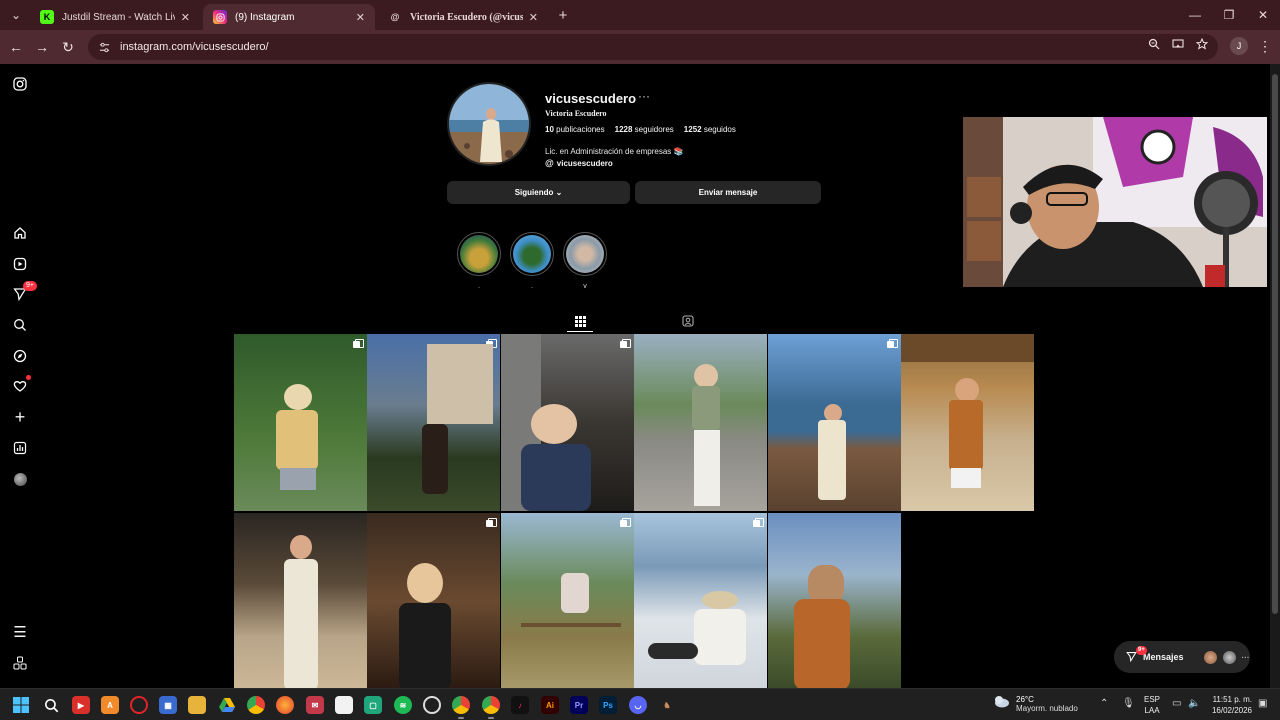 The height and width of the screenshot is (720, 1280). What do you see at coordinates (591, 98) in the screenshot?
I see `profile-username: vicusescudero` at bounding box center [591, 98].